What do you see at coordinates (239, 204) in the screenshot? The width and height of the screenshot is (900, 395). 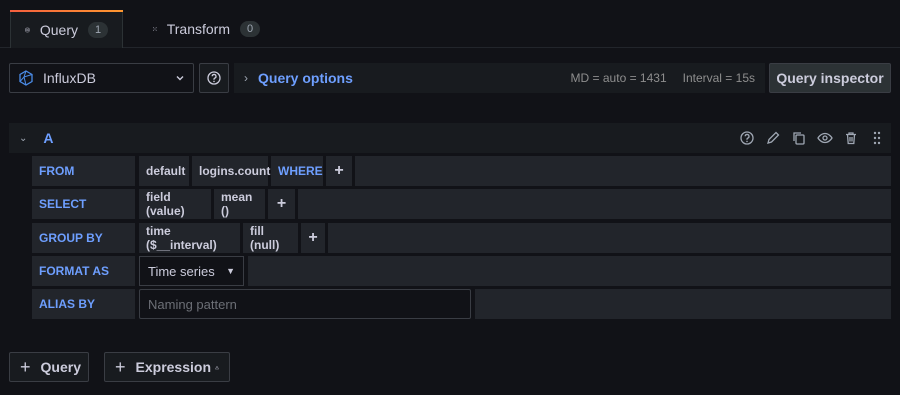 I see `aggregation-segment: mean ()` at bounding box center [239, 204].